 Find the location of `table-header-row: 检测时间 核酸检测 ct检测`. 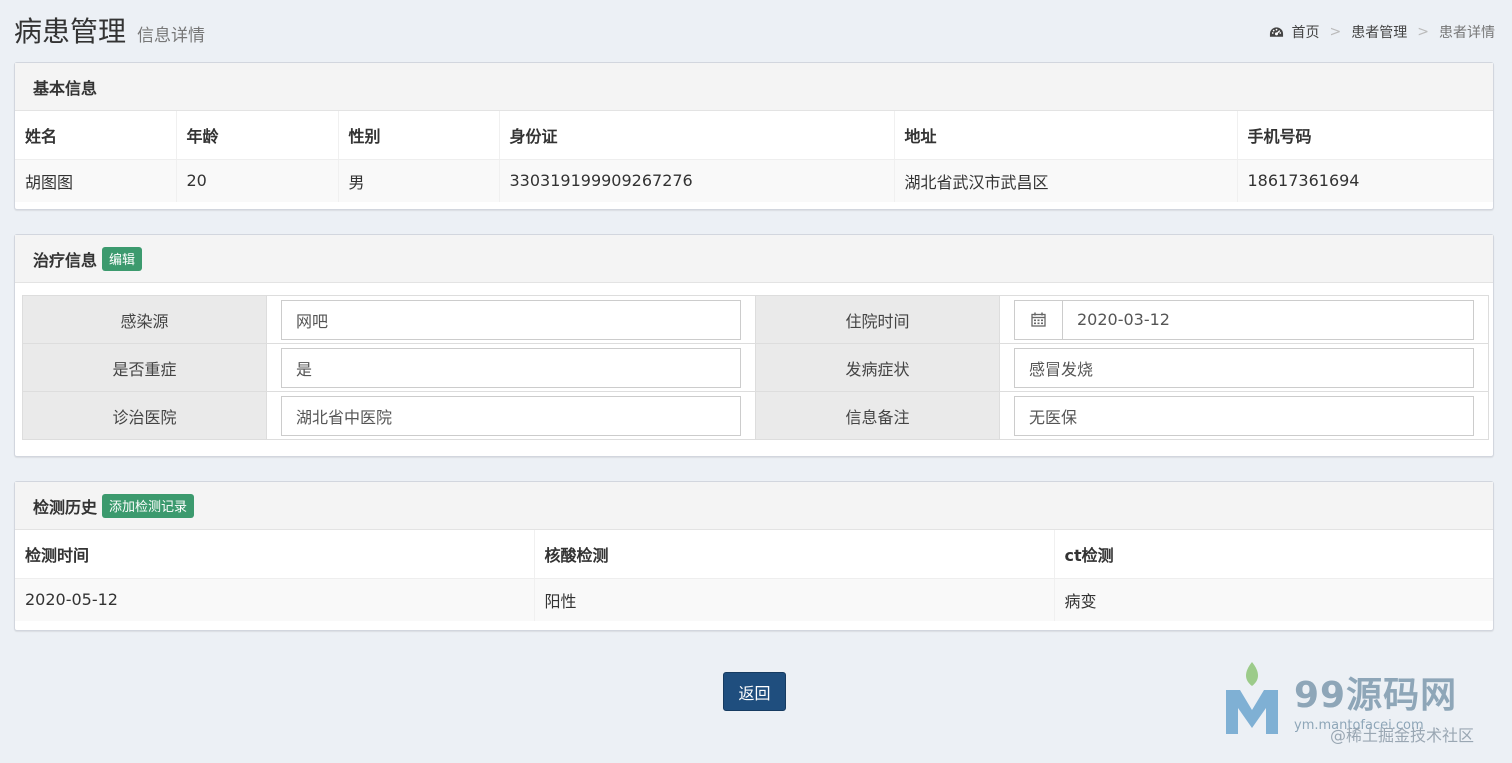

table-header-row: 检测时间 核酸检测 ct检测 is located at coordinates (754, 554).